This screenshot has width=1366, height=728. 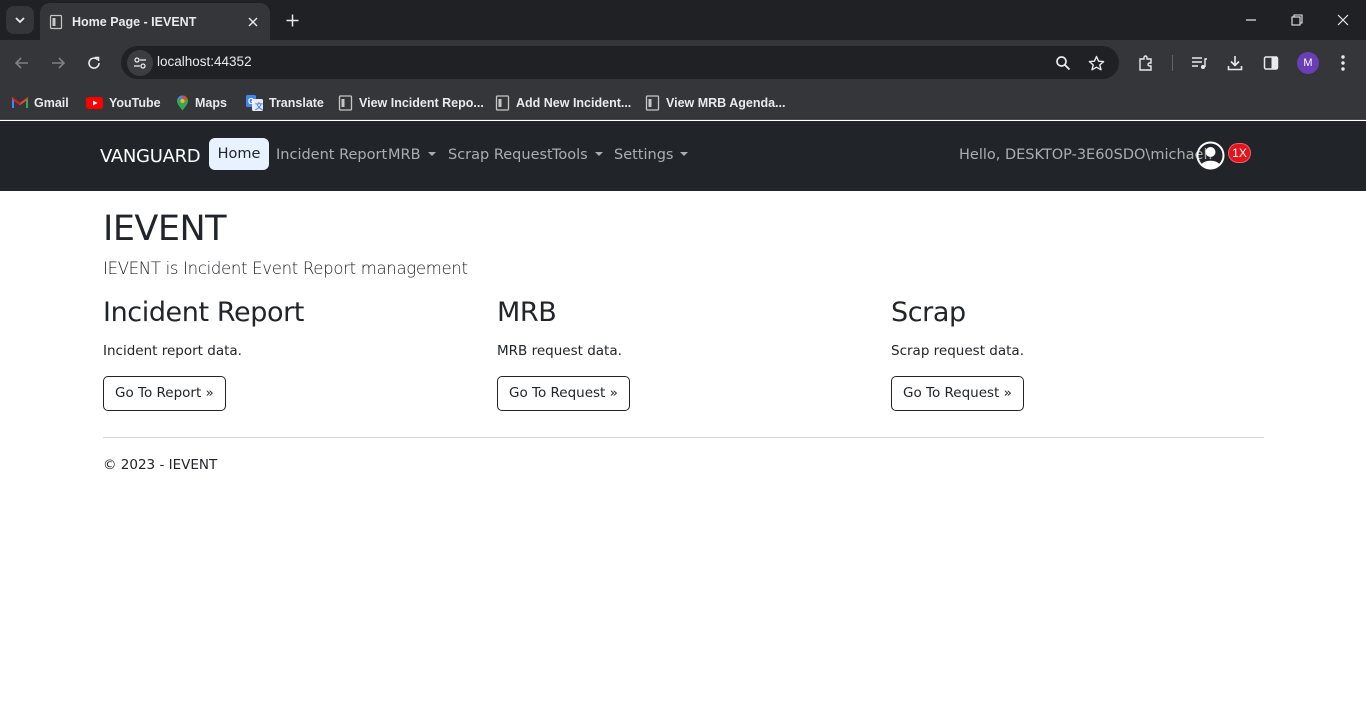 I want to click on minimize-button, so click(x=1251, y=20).